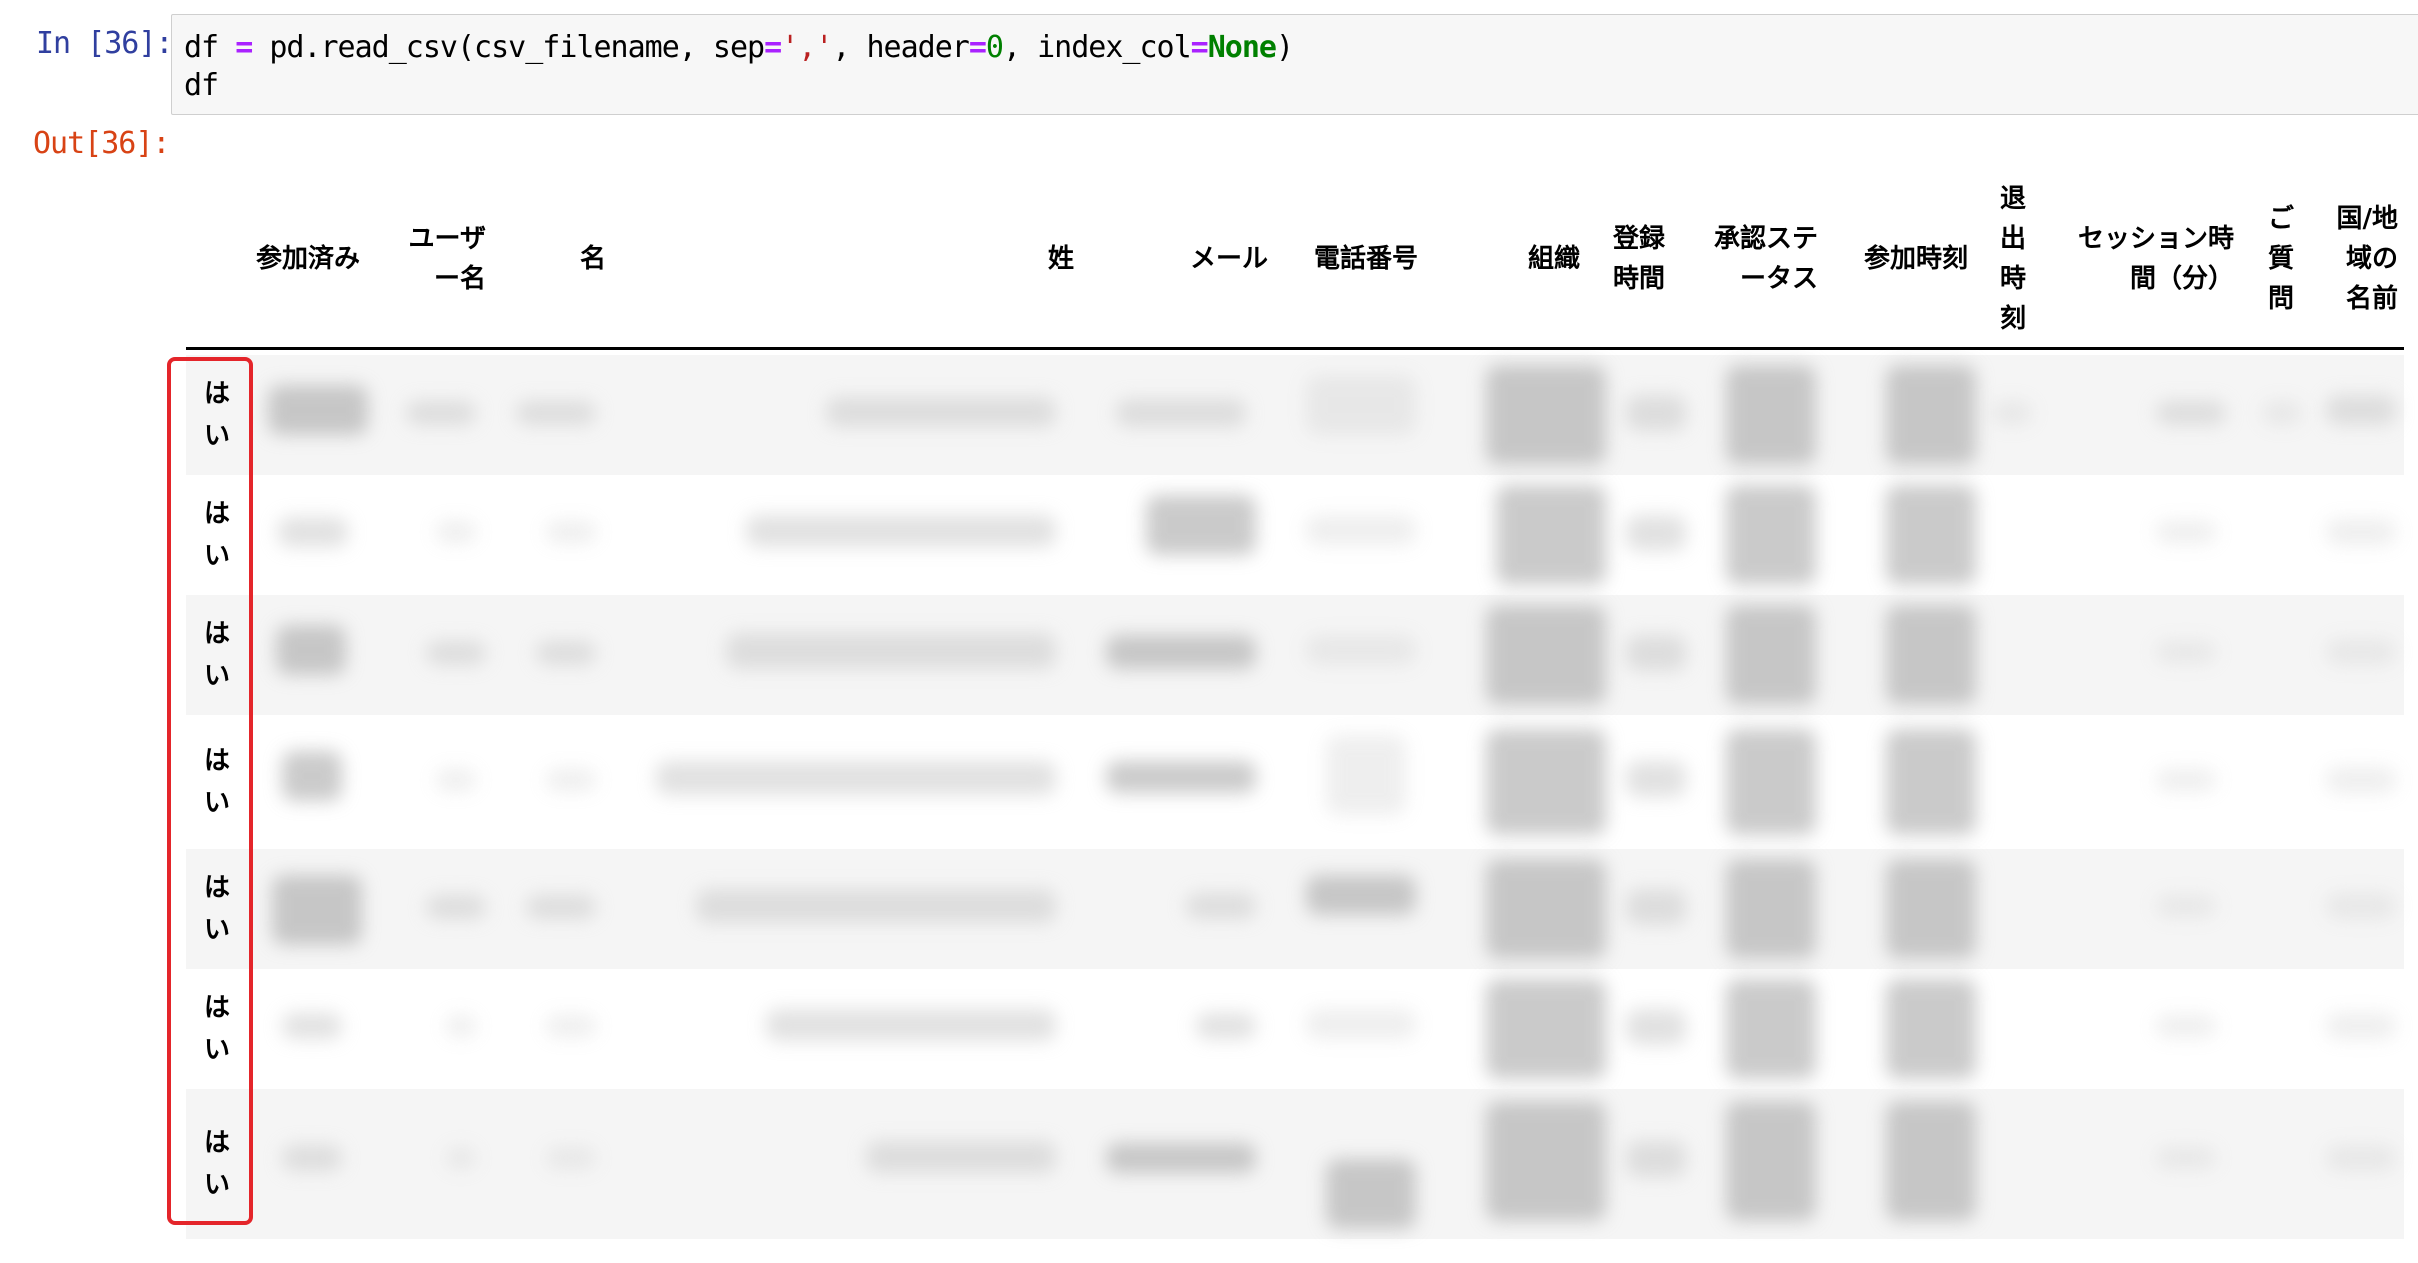  What do you see at coordinates (1915, 259) in the screenshot?
I see `col-header-join-time: 参加時刻` at bounding box center [1915, 259].